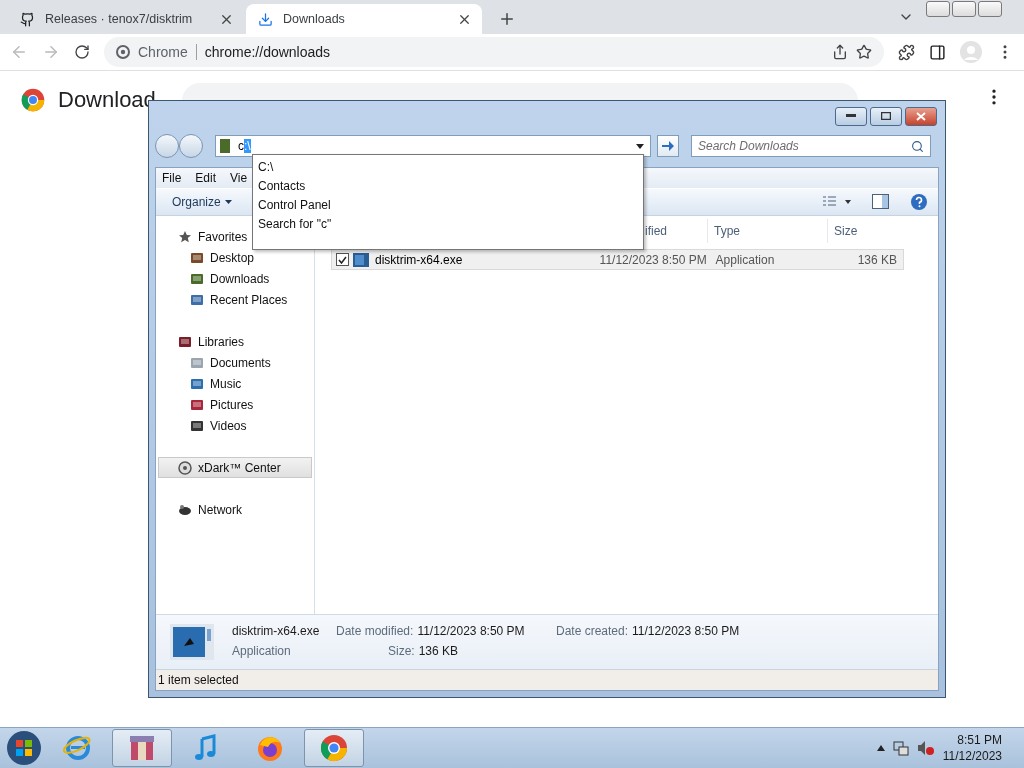 Image resolution: width=1024 pixels, height=768 pixels. What do you see at coordinates (24, 748) in the screenshot?
I see `start-orb-icon` at bounding box center [24, 748].